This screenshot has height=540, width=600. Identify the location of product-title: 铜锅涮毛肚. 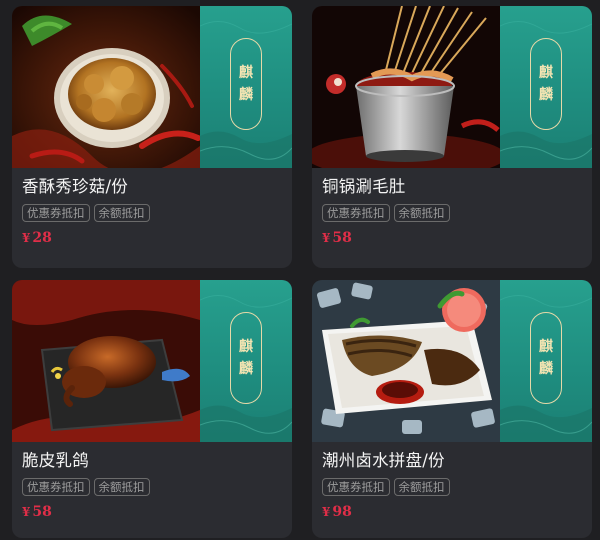
(364, 186).